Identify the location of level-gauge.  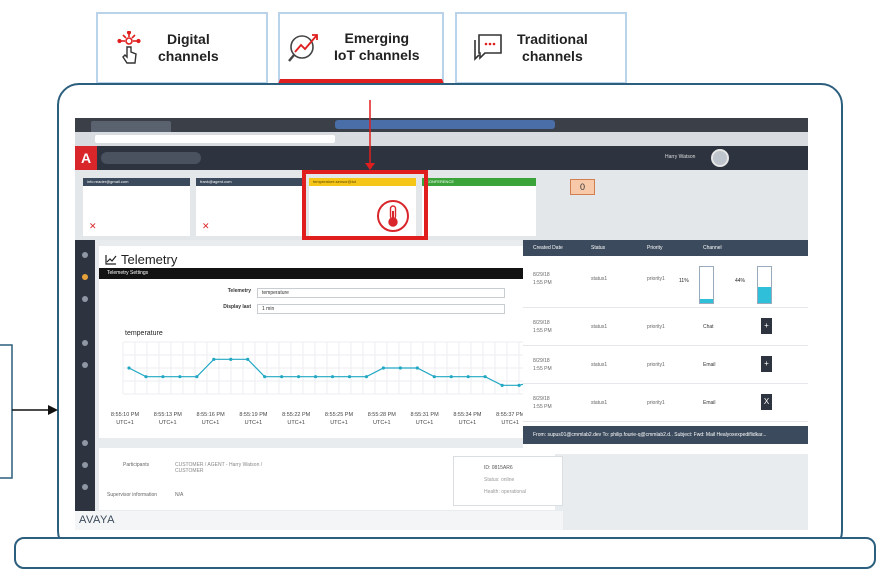
(706, 285).